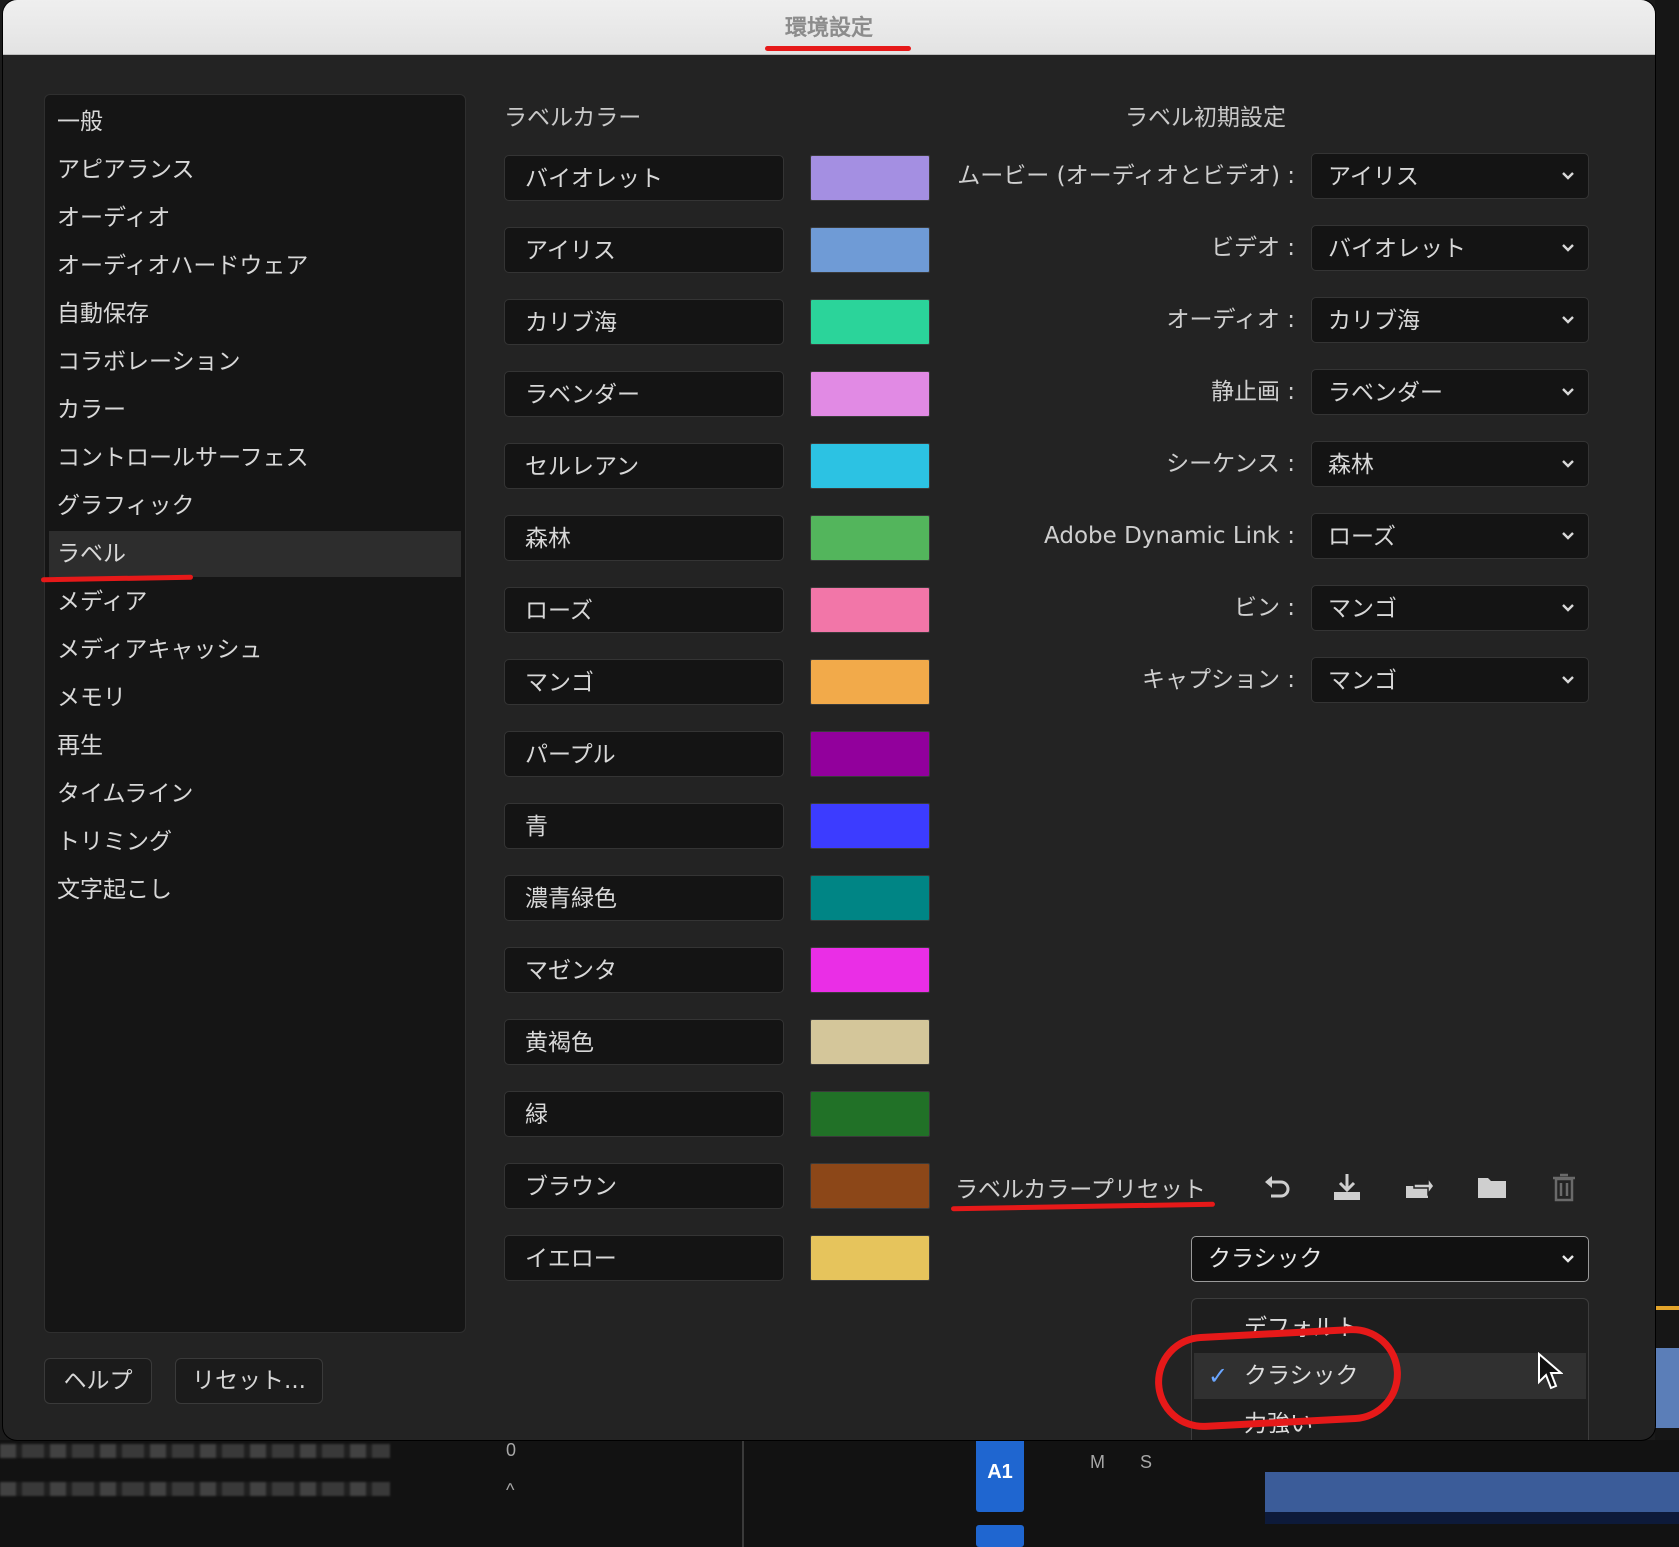 This screenshot has width=1679, height=1547. What do you see at coordinates (644, 1186) in the screenshot?
I see `label-color-name-field: ブラウン` at bounding box center [644, 1186].